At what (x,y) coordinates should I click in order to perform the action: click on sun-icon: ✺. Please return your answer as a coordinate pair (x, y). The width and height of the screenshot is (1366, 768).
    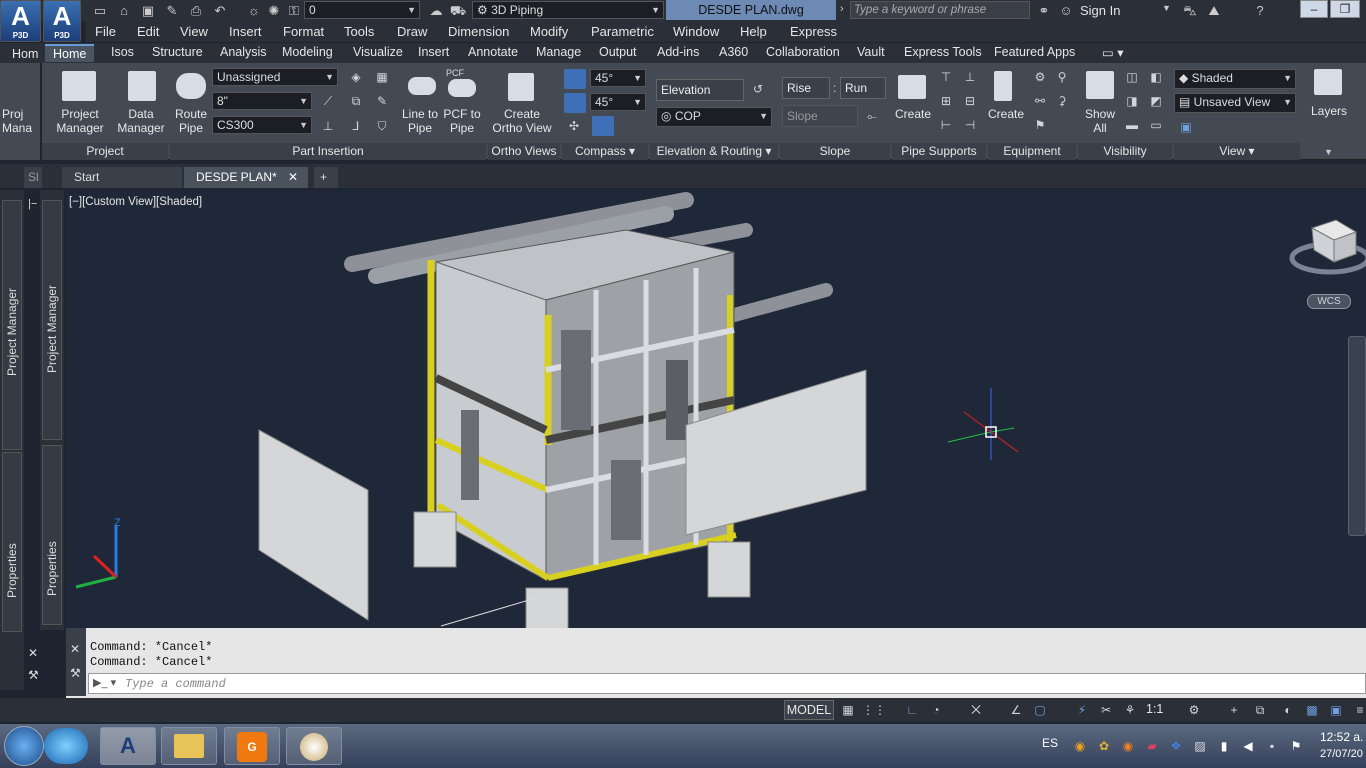
    Looking at the image, I should click on (274, 10).